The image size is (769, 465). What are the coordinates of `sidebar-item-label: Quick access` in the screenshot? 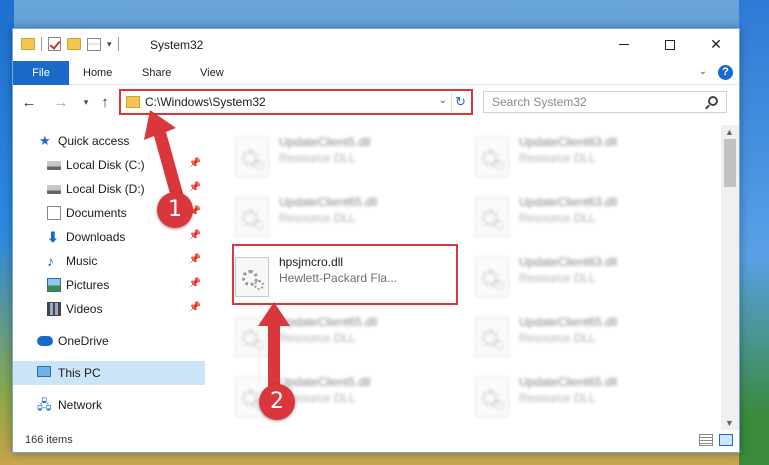 It's located at (94, 141).